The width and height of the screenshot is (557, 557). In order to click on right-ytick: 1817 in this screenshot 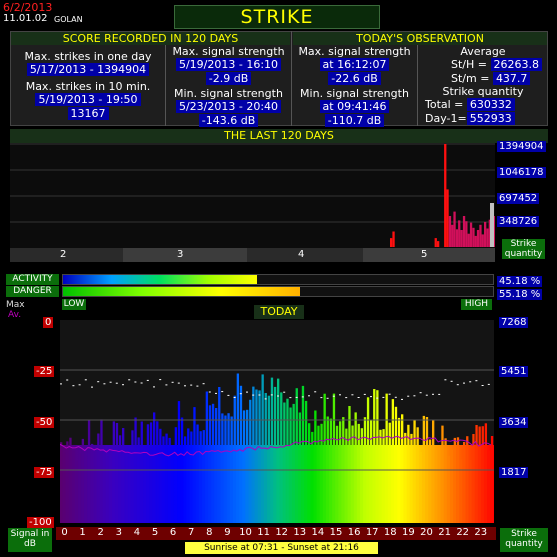, I will do `click(514, 472)`.